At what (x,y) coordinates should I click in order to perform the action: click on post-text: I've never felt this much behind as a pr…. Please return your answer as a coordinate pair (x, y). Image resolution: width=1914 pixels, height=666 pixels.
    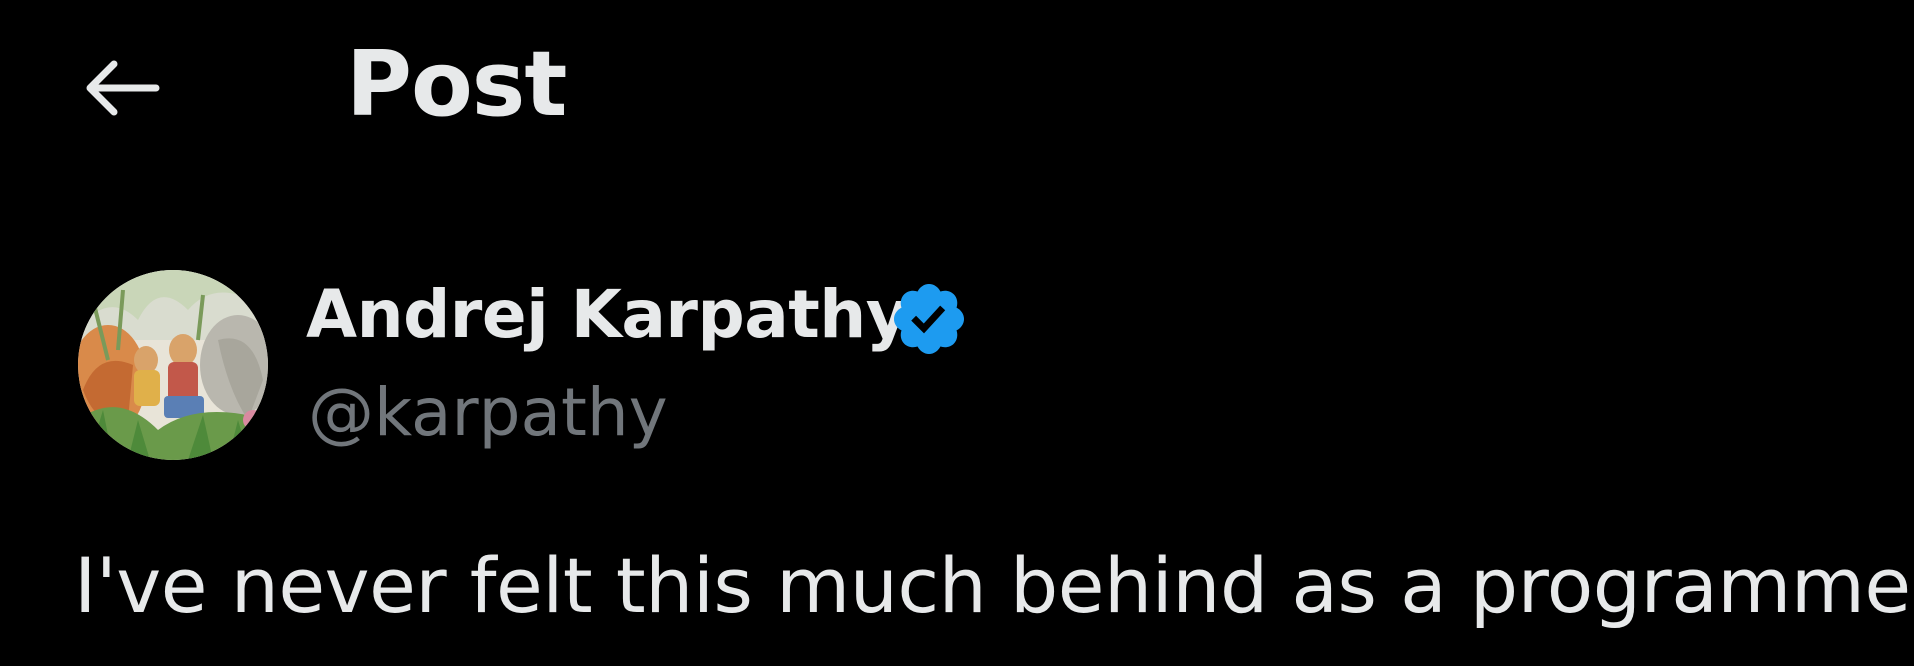
    Looking at the image, I should click on (994, 585).